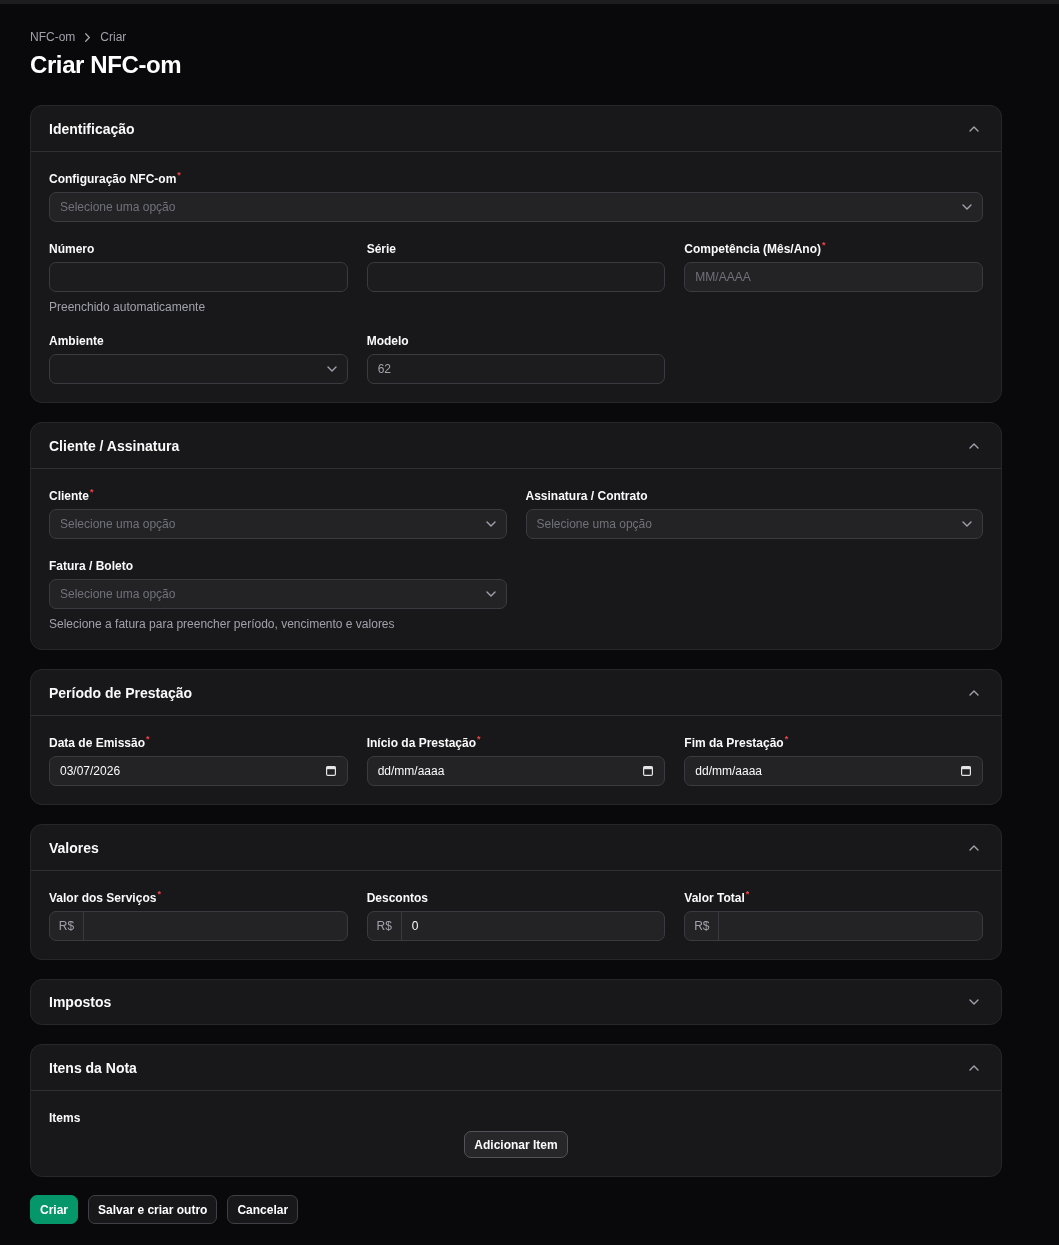 The width and height of the screenshot is (1059, 1245). Describe the element at coordinates (833, 277) in the screenshot. I see `text-field: MM/AAAA` at that location.